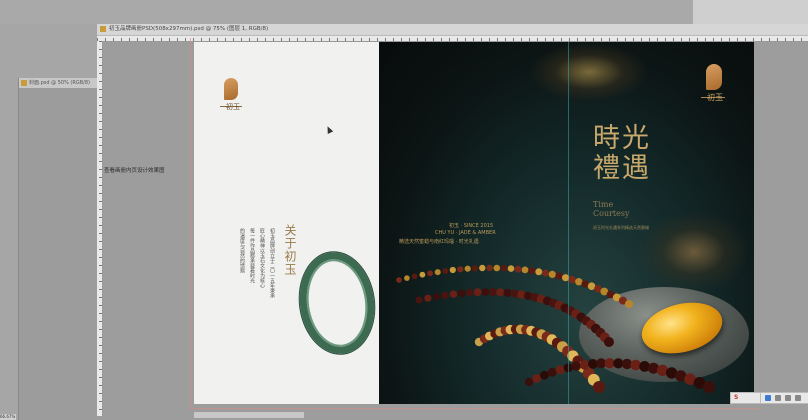 The height and width of the screenshot is (420, 808). Describe the element at coordinates (746, 398) in the screenshot. I see `ime-indicator: S` at that location.